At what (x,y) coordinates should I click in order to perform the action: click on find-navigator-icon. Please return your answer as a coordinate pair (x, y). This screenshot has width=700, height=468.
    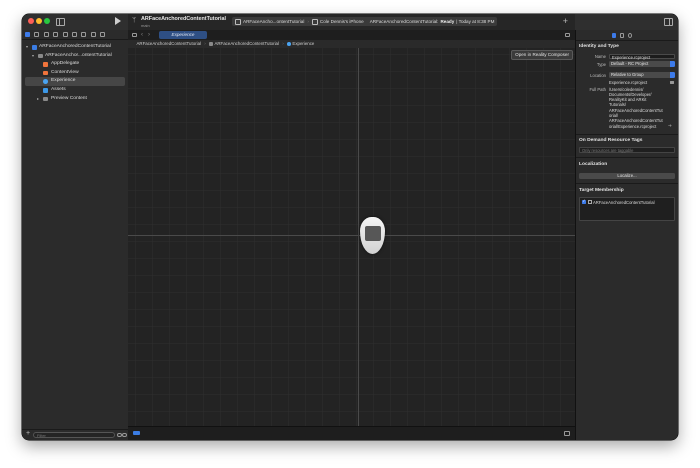
    Looking at the image, I should click on (56, 34).